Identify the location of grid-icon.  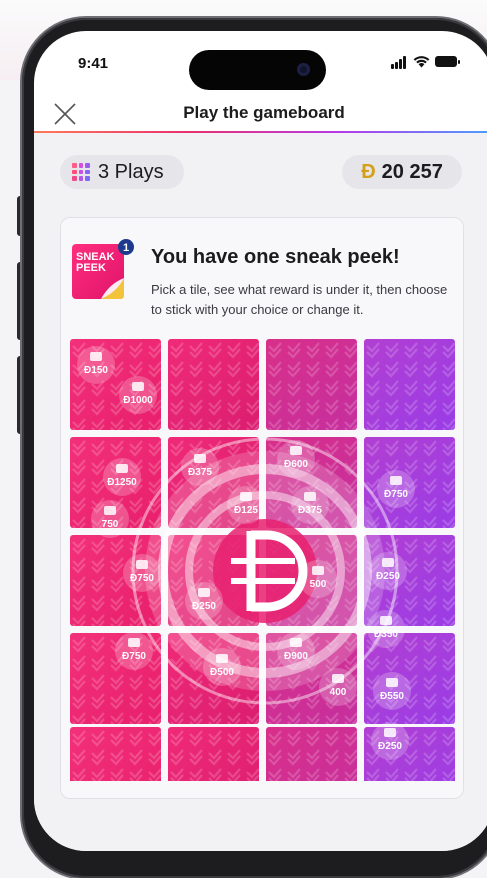
(81, 172).